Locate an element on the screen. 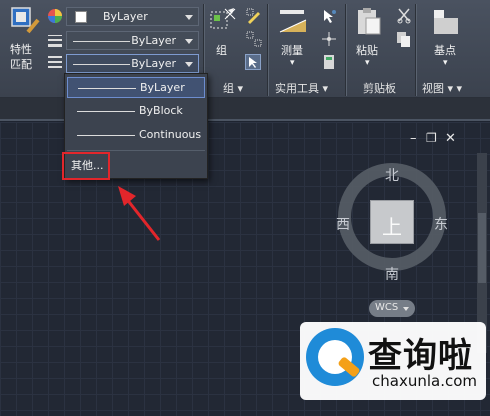 This screenshot has width=490, height=416. linetype-option-byblock: ByBlock is located at coordinates (136, 111).